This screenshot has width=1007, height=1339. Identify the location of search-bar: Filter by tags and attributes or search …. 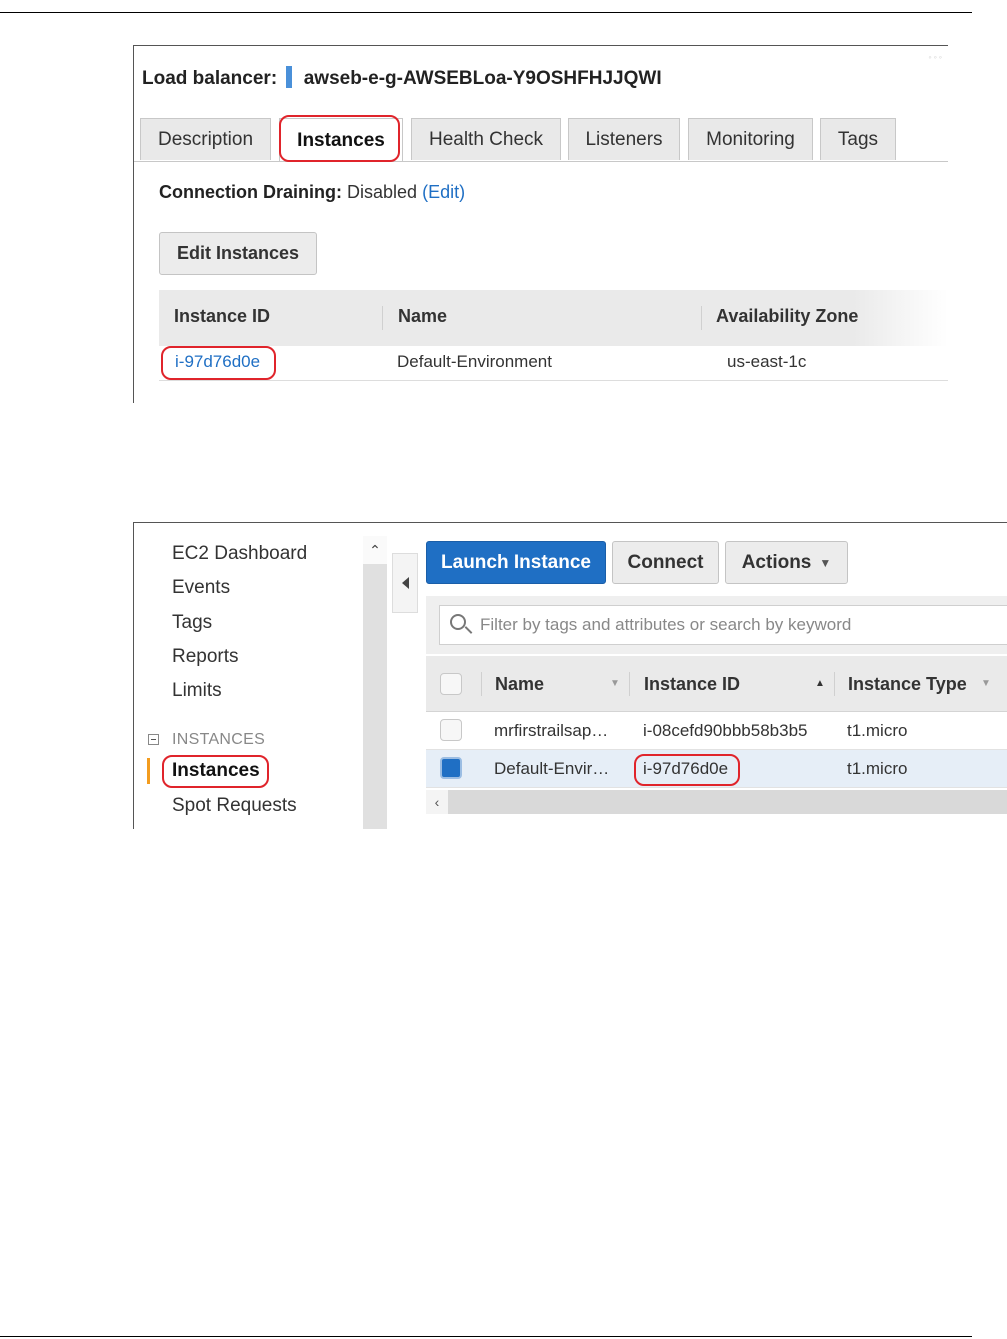
(716, 625).